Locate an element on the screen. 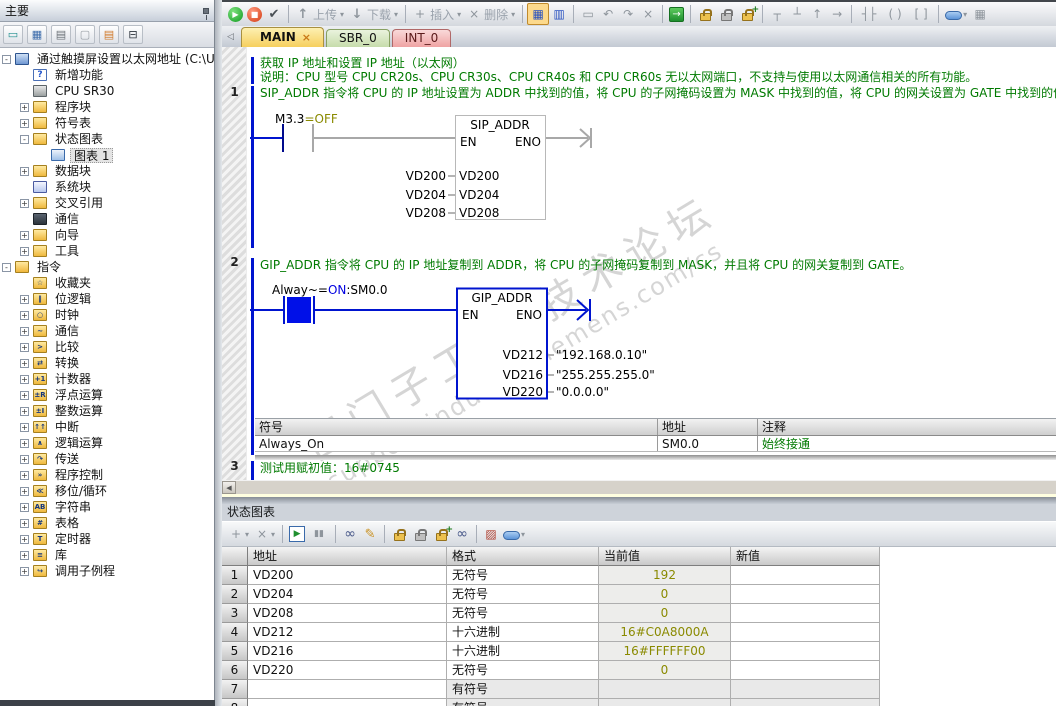 This screenshot has height=706, width=1056. tree-expander-icon: - is located at coordinates (24, 139).